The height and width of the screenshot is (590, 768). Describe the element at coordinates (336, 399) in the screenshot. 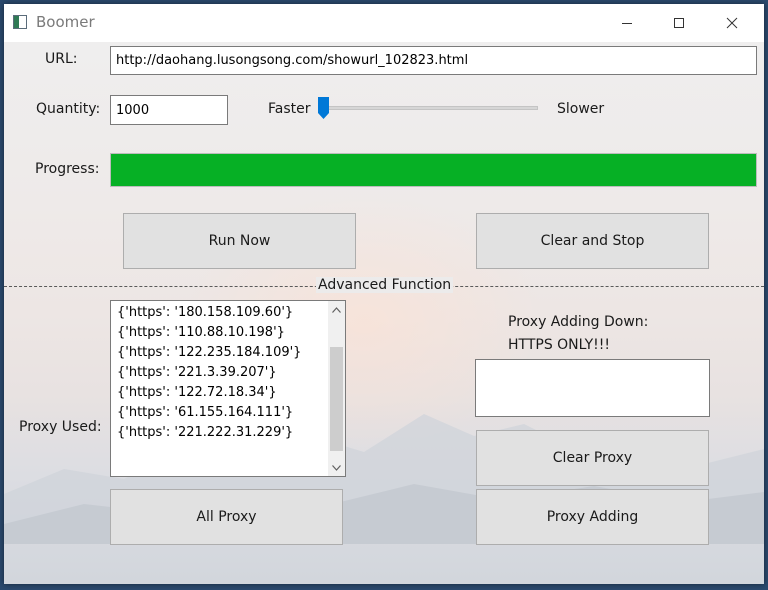

I see `scroll-thumb` at that location.